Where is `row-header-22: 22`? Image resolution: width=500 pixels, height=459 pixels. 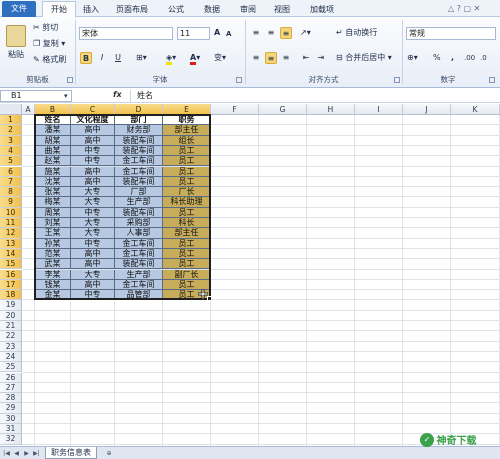
row-header-22: 22 is located at coordinates (11, 336).